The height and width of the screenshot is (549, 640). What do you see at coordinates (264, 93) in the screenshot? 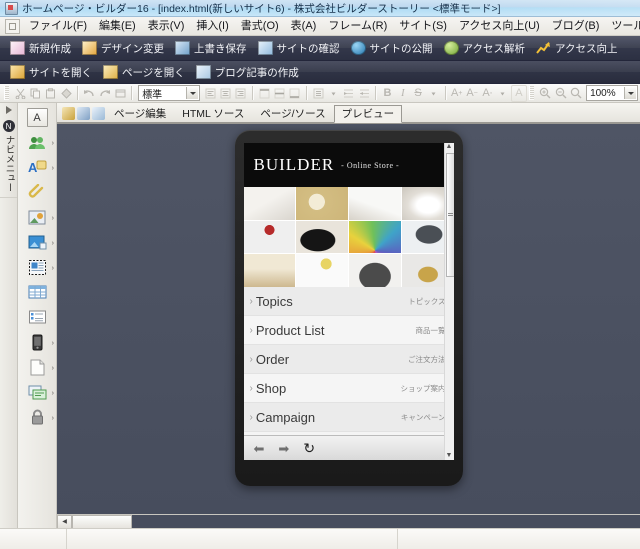
I see `border-top-icon` at bounding box center [264, 93].